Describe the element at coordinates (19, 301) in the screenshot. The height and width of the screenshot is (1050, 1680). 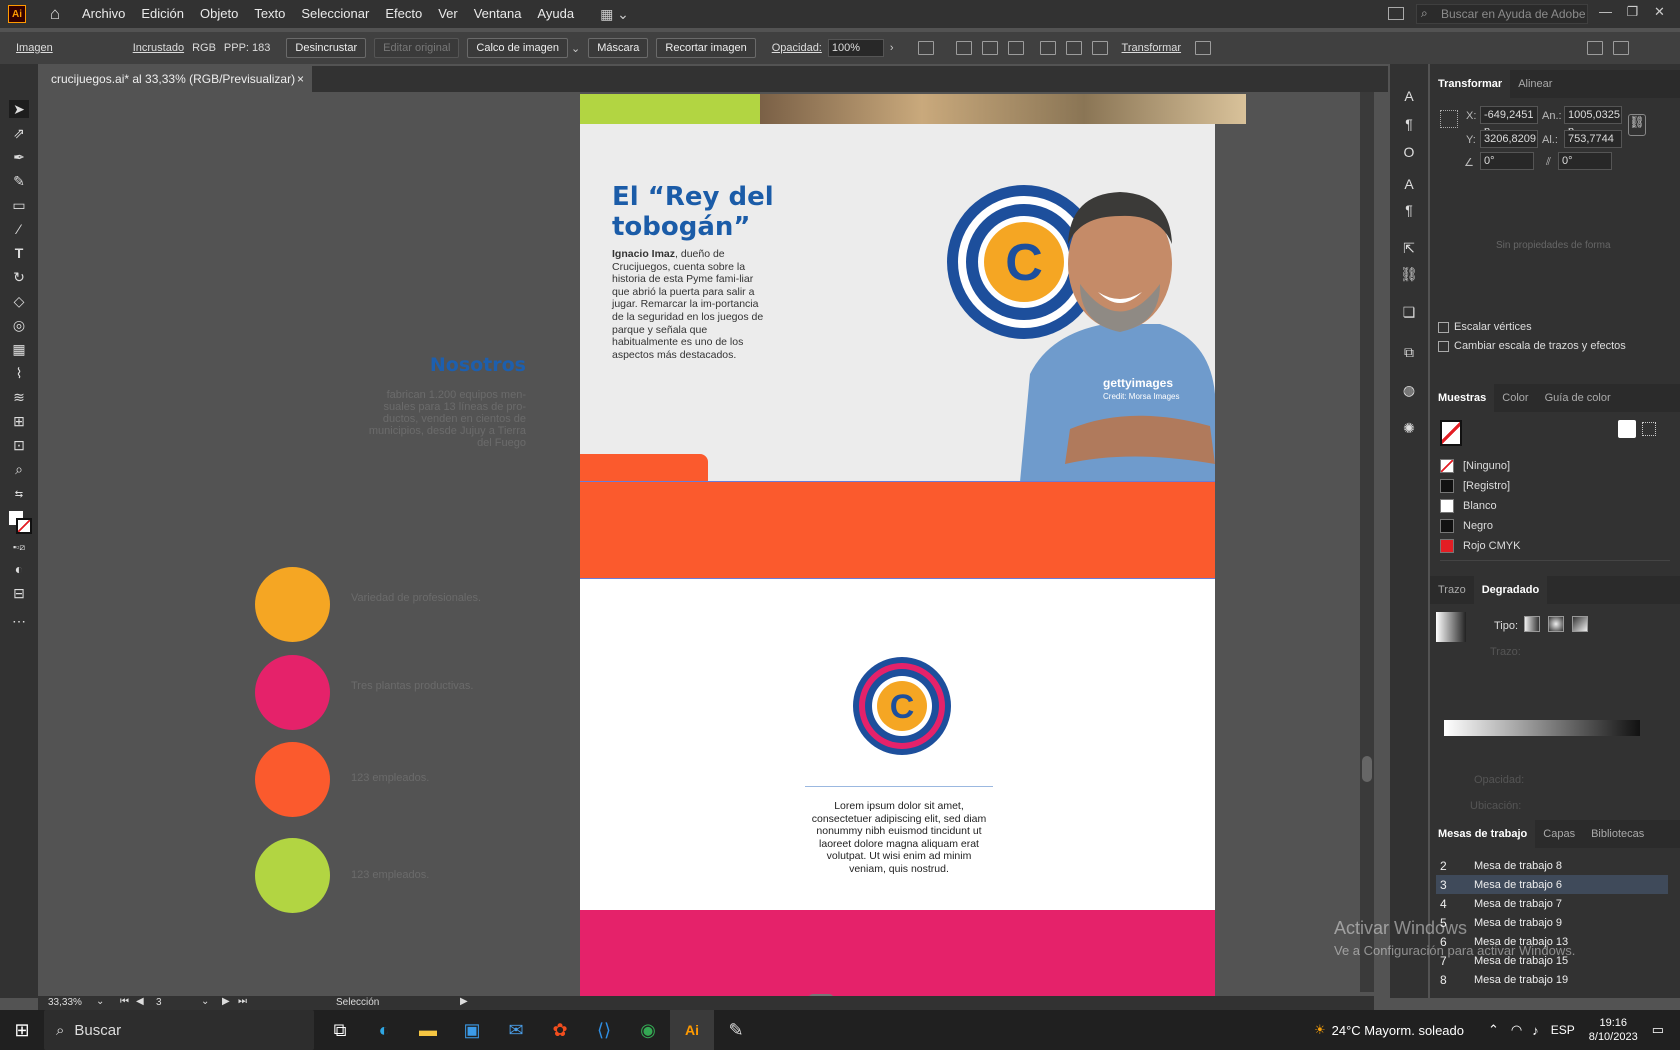
I see `eraser-tool-icon: ◇` at that location.